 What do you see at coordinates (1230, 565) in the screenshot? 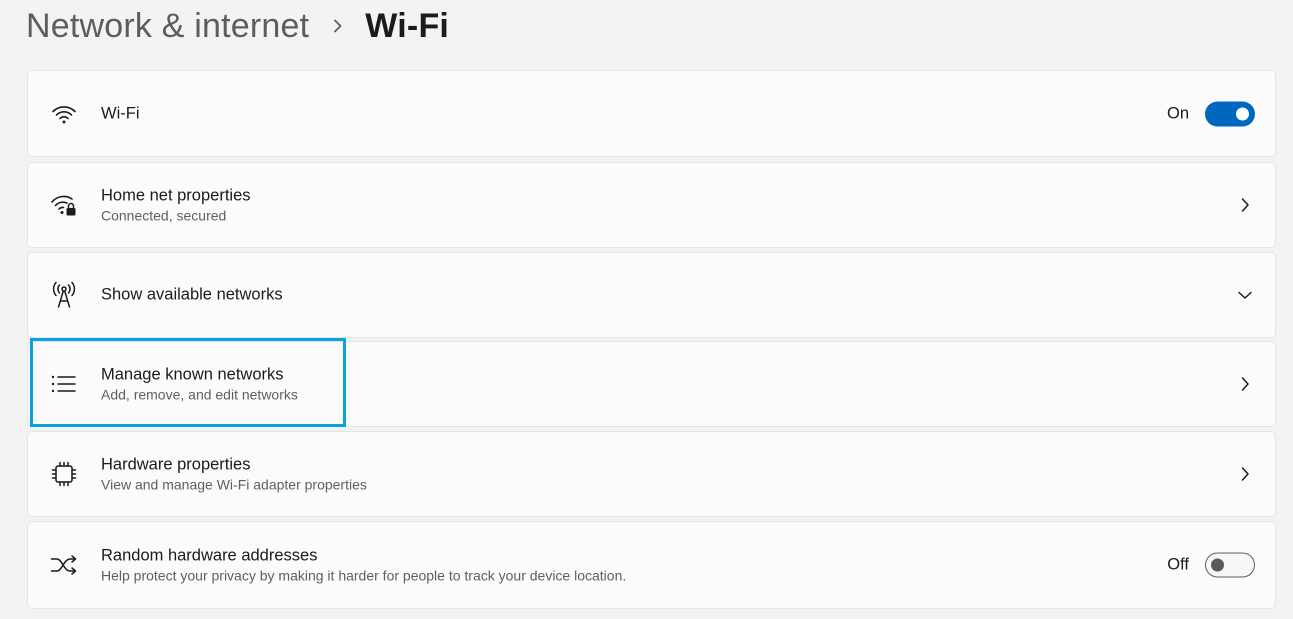
I see `random-addresses-toggle-switch` at bounding box center [1230, 565].